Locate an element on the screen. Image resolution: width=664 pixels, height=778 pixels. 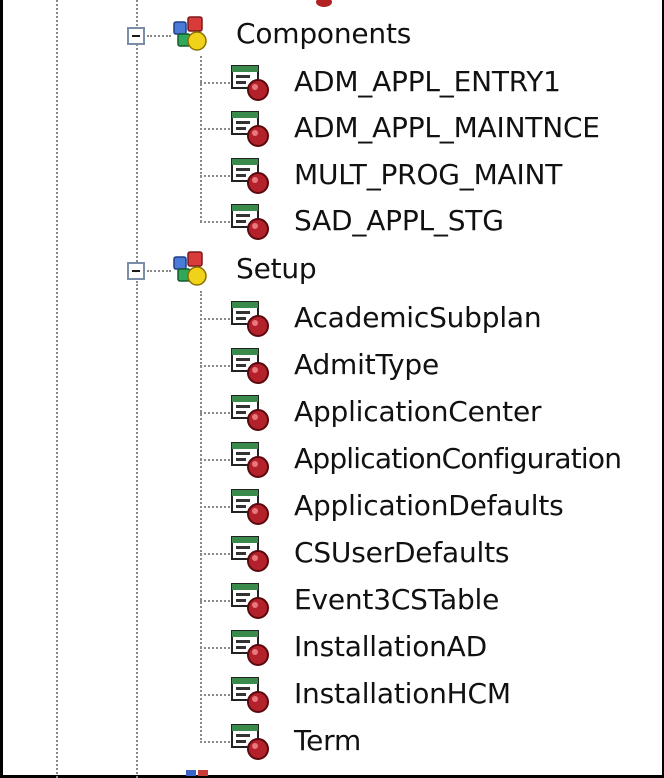
window-left-border is located at coordinates (1, 389).